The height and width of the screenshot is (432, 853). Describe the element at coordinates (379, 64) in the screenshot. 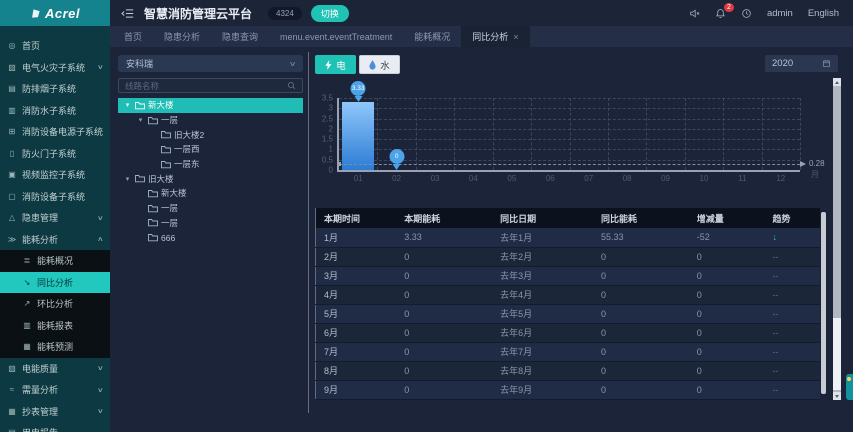

I see `water-energy-button: 水` at that location.